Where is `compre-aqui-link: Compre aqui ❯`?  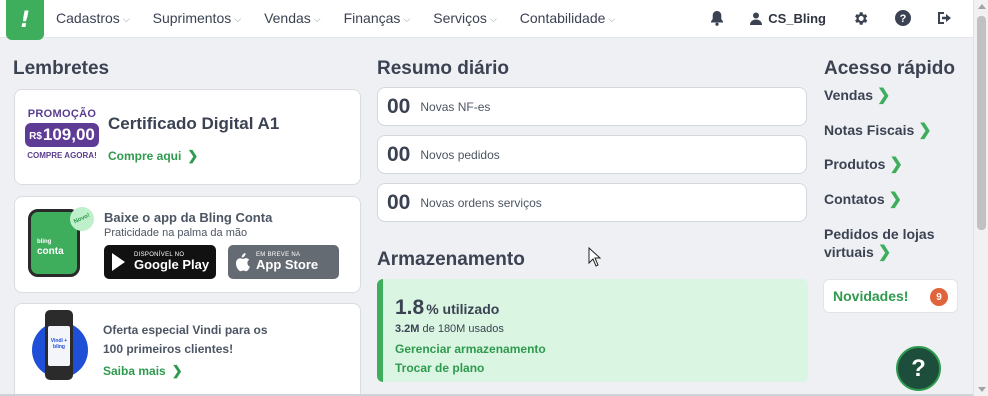 compre-aqui-link: Compre aqui ❯ is located at coordinates (153, 156).